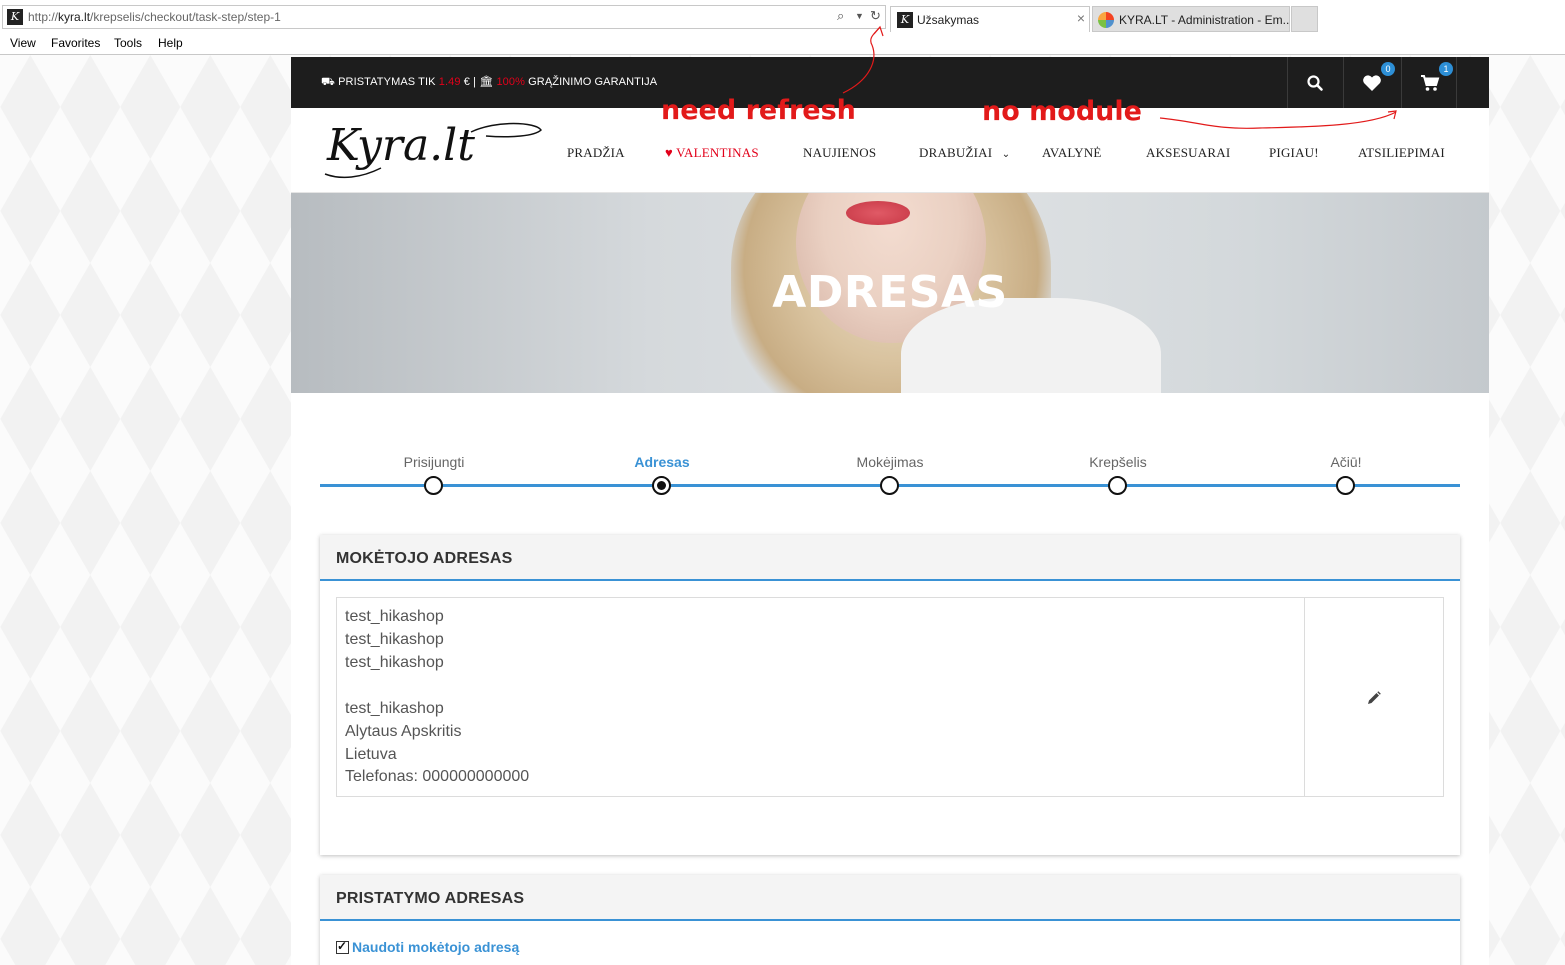 The width and height of the screenshot is (1565, 965). I want to click on dropdown-arrow-icon: ▼, so click(859, 16).